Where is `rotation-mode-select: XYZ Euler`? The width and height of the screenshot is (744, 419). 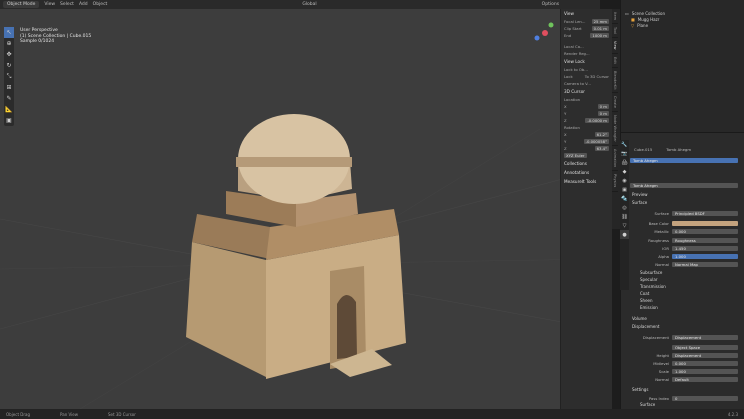
rotation-mode-select: XYZ Euler is located at coordinates (575, 155).